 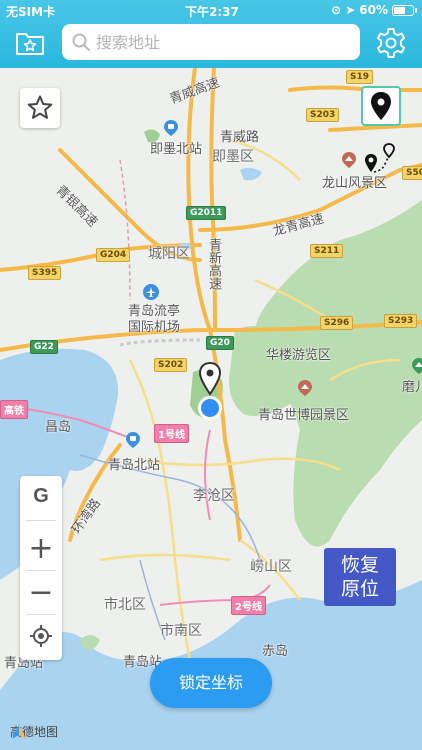 I want to click on route-button, so click(x=381, y=160).